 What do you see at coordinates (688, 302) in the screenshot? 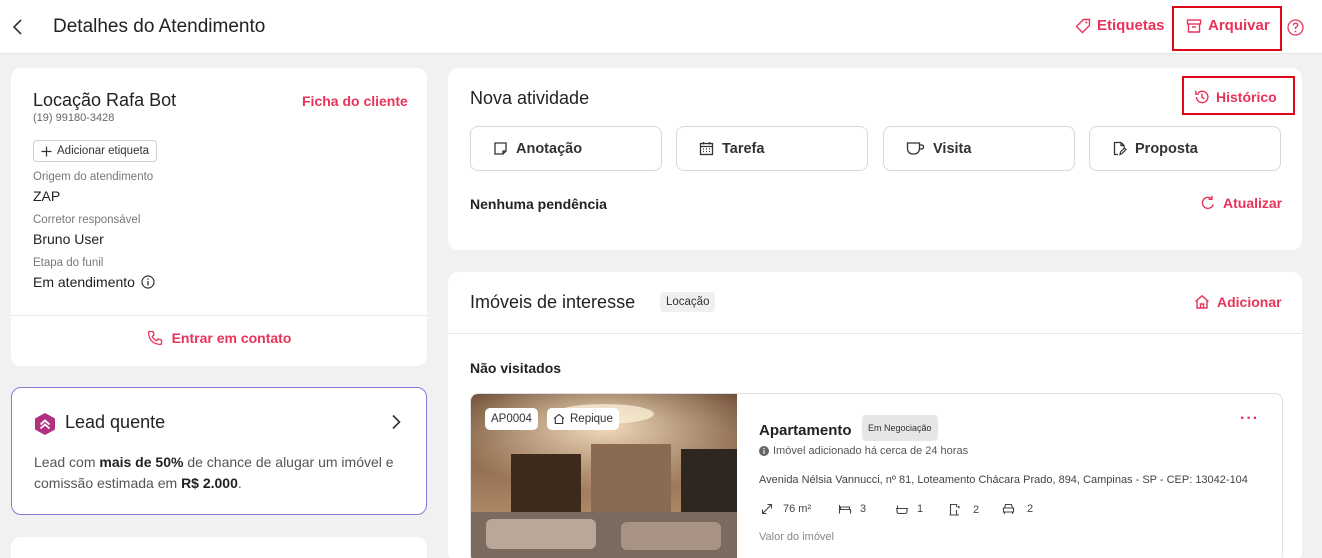
I see `rental-badge: Locação` at bounding box center [688, 302].